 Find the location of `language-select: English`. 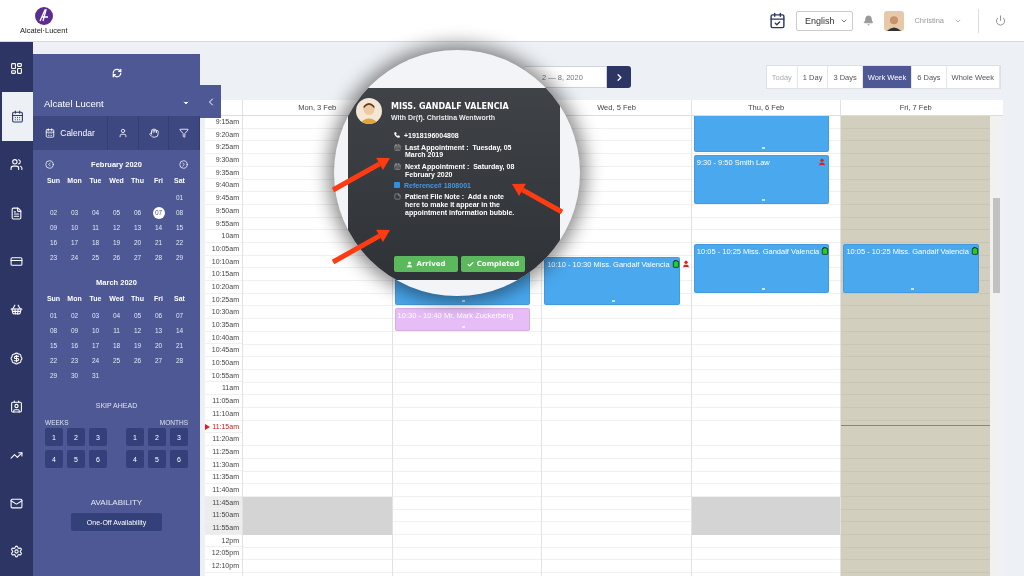

language-select: English is located at coordinates (824, 20).